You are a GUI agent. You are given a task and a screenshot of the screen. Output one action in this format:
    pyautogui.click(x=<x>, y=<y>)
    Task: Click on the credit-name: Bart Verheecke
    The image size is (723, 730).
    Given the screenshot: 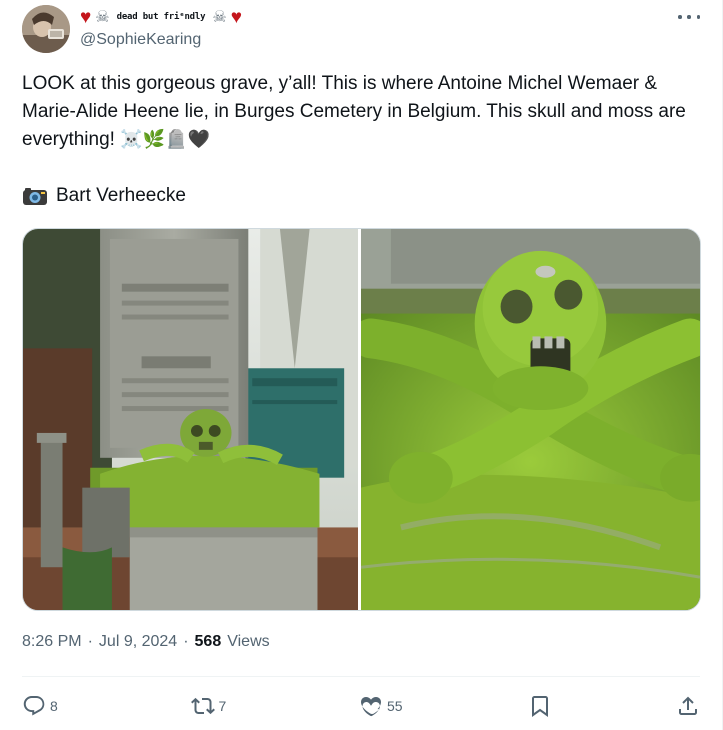 What is the action you would take?
    pyautogui.click(x=121, y=195)
    